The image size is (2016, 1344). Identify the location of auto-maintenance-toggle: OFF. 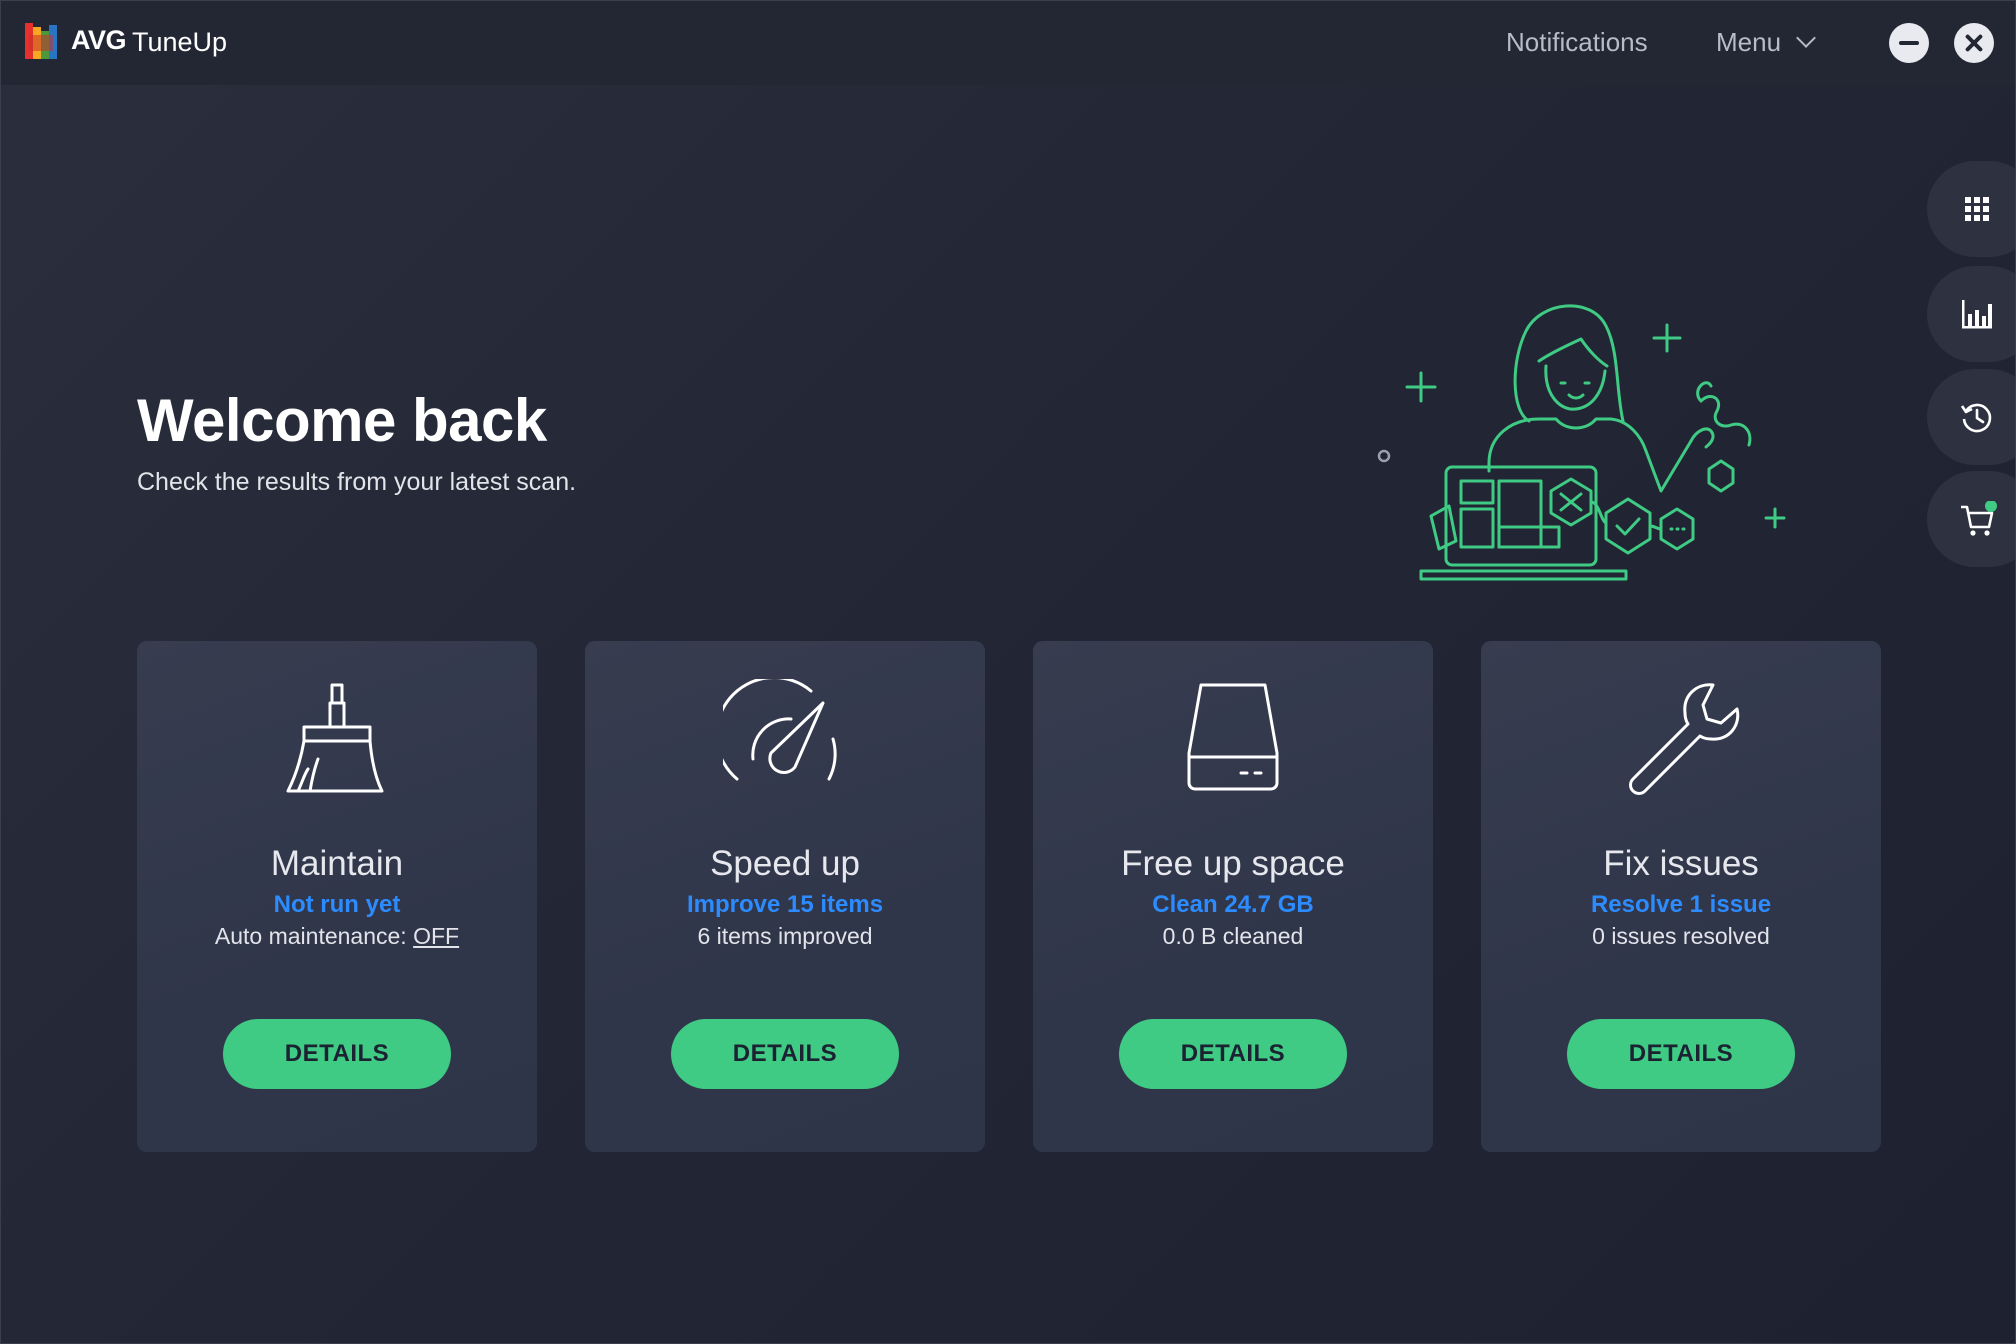
(436, 936).